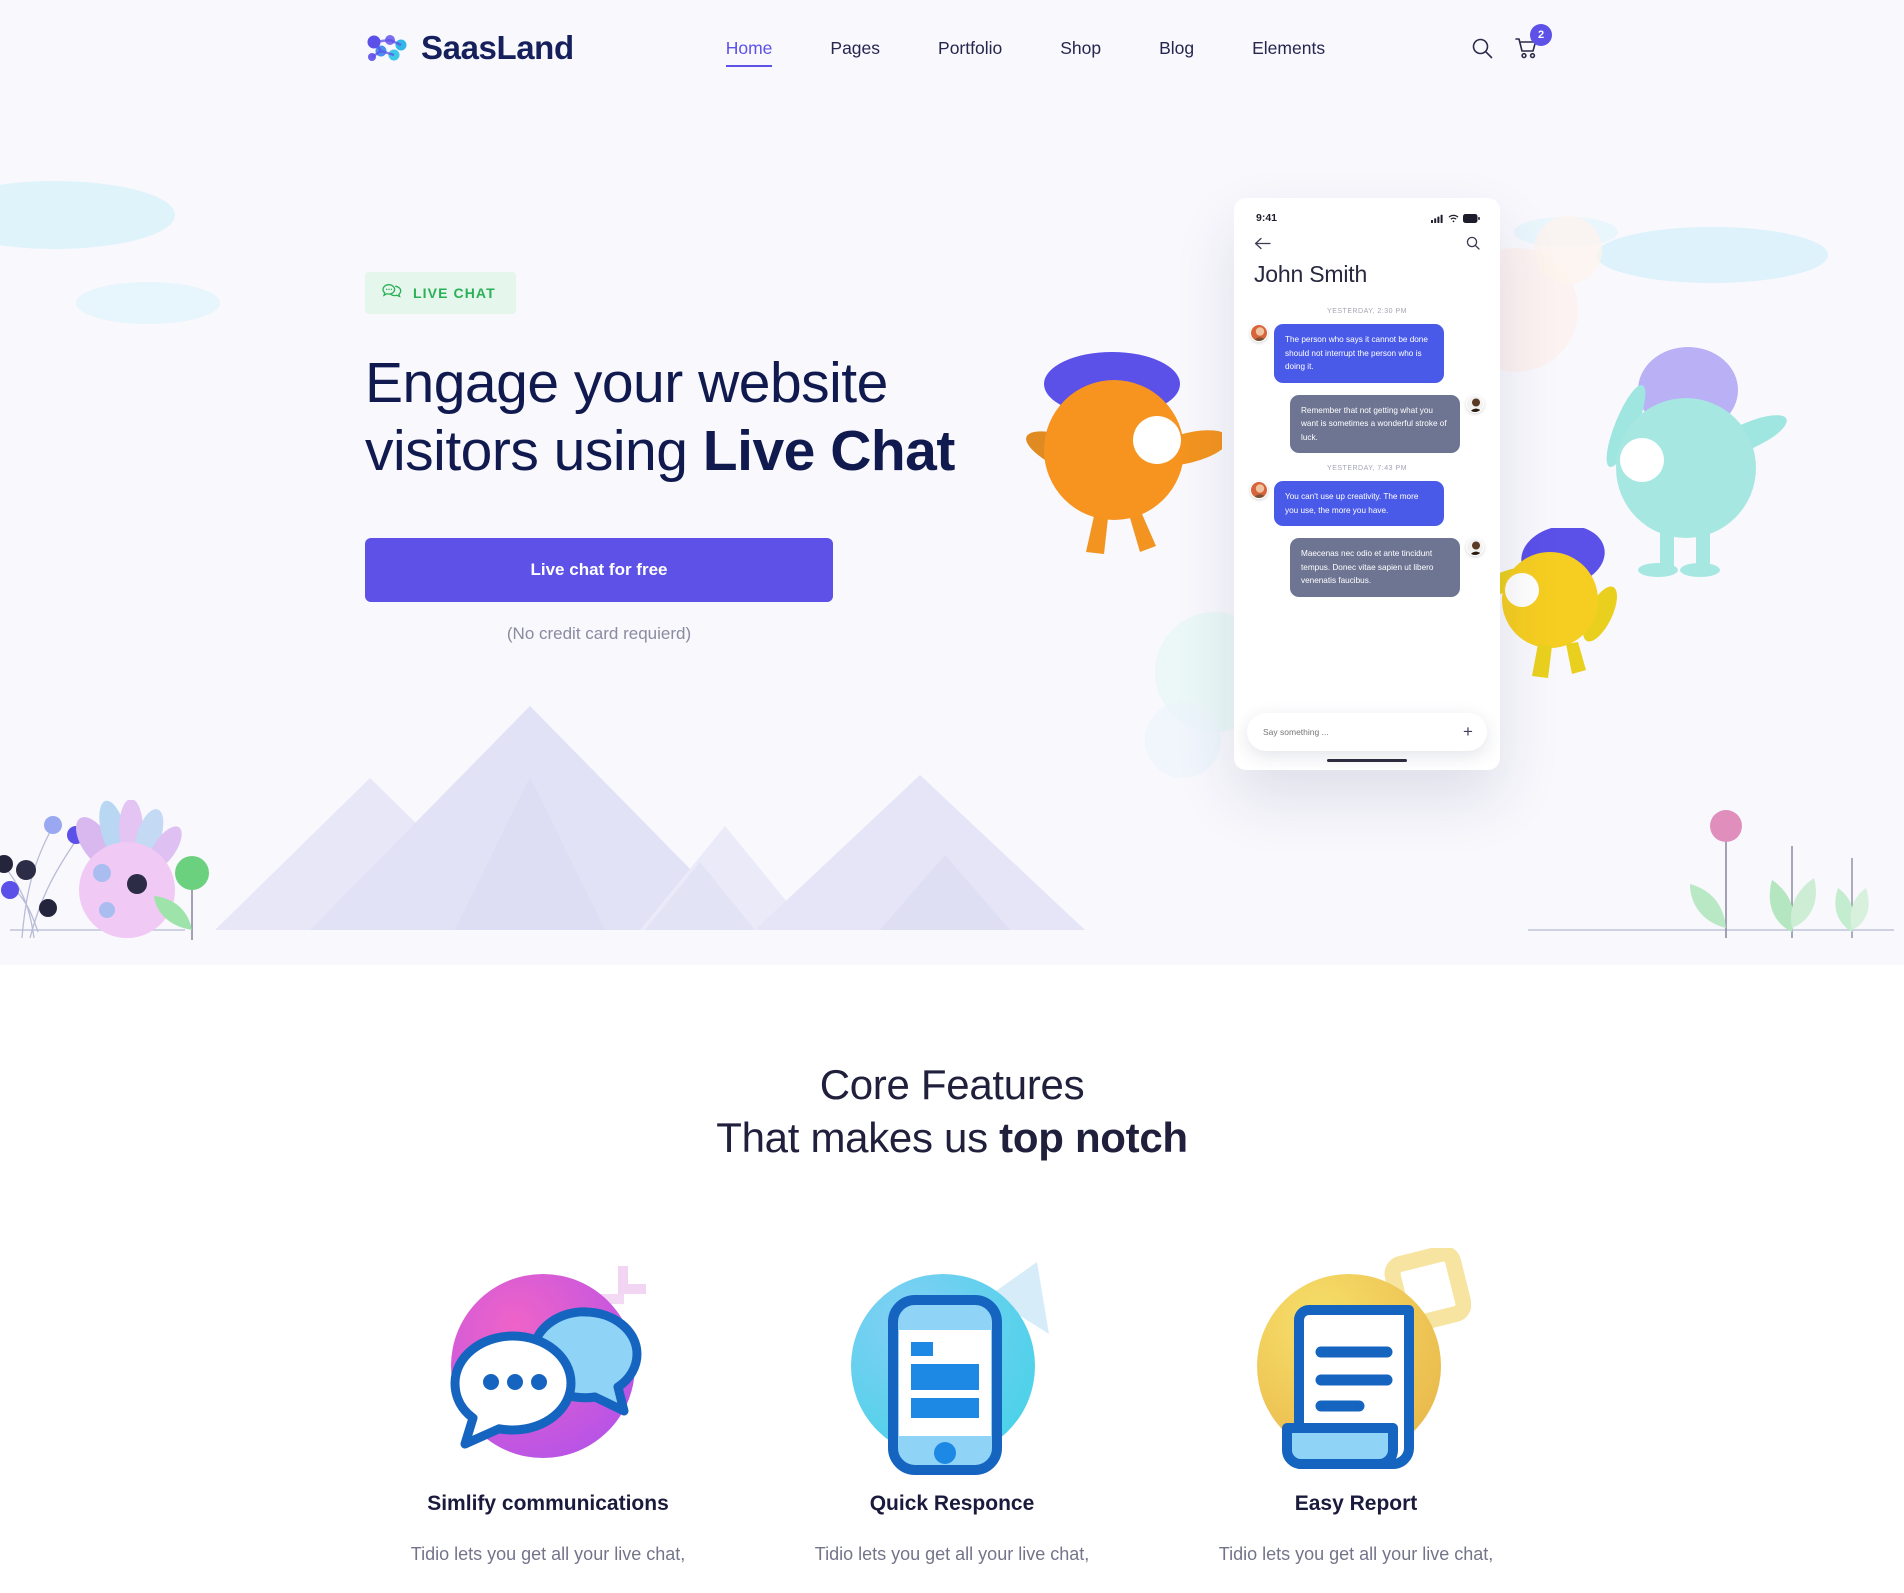 This screenshot has height=1593, width=1904. Describe the element at coordinates (534, 451) in the screenshot. I see `hero-title-line2: visitors using` at that location.